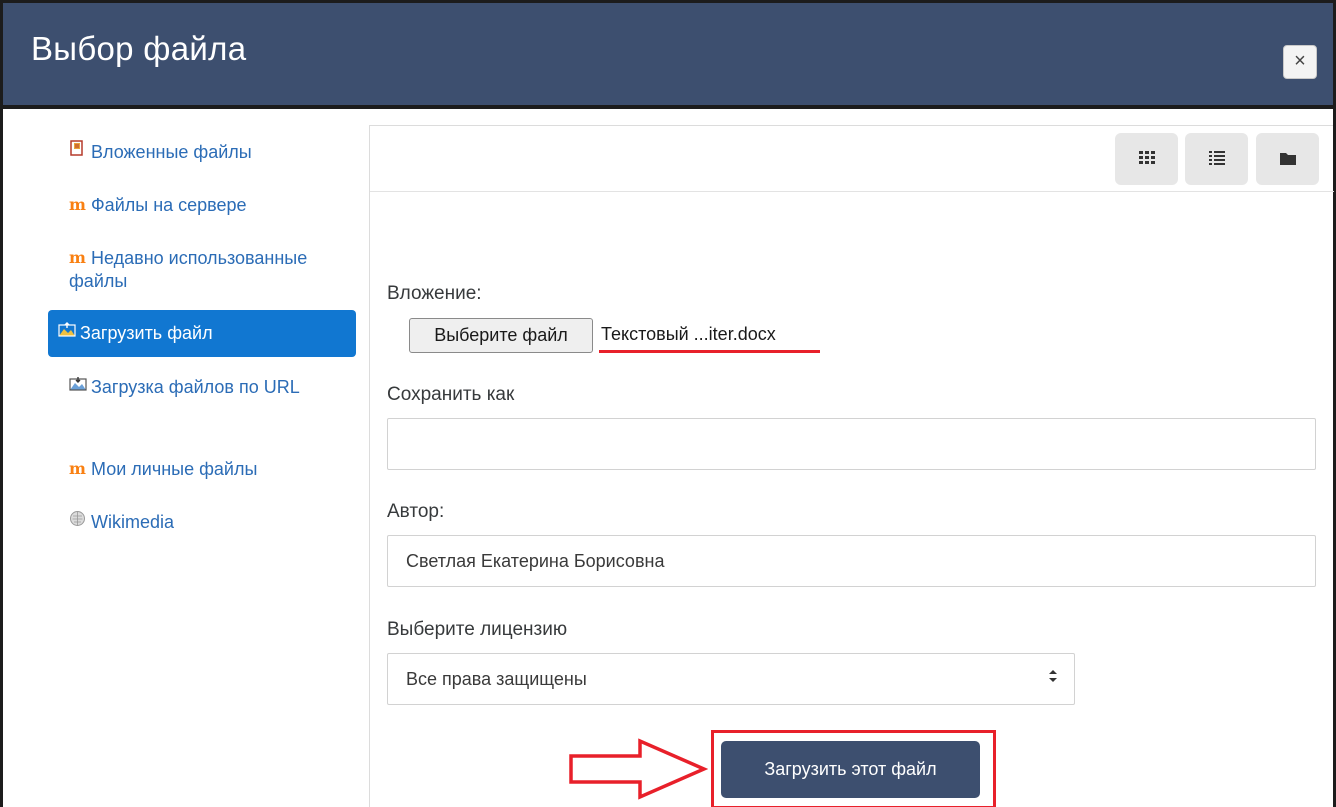  Describe the element at coordinates (496, 679) in the screenshot. I see `license-selected-value: Все права защищены` at that location.